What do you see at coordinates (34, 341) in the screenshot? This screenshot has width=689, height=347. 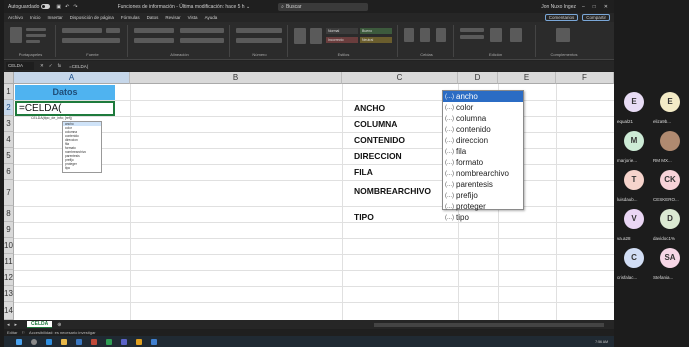 I see `search-taskbar-icon` at bounding box center [34, 341].